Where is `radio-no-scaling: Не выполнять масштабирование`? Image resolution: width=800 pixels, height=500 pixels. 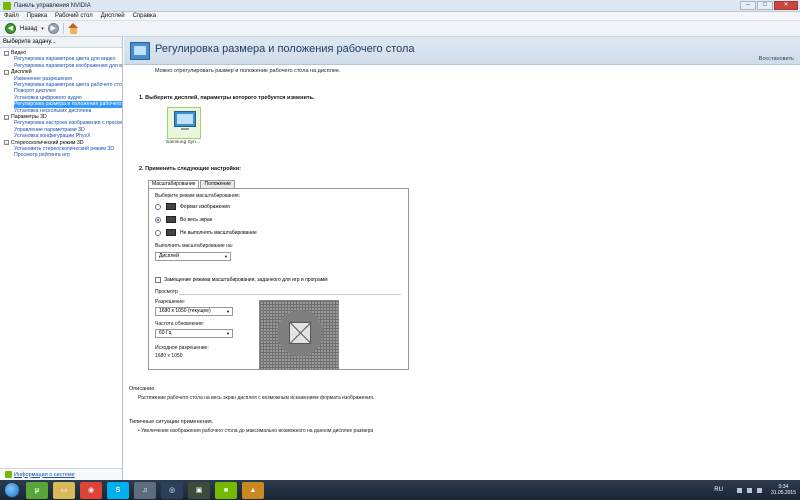
radio-no-scaling: Не выполнять масштабирование is located at coordinates (206, 232).